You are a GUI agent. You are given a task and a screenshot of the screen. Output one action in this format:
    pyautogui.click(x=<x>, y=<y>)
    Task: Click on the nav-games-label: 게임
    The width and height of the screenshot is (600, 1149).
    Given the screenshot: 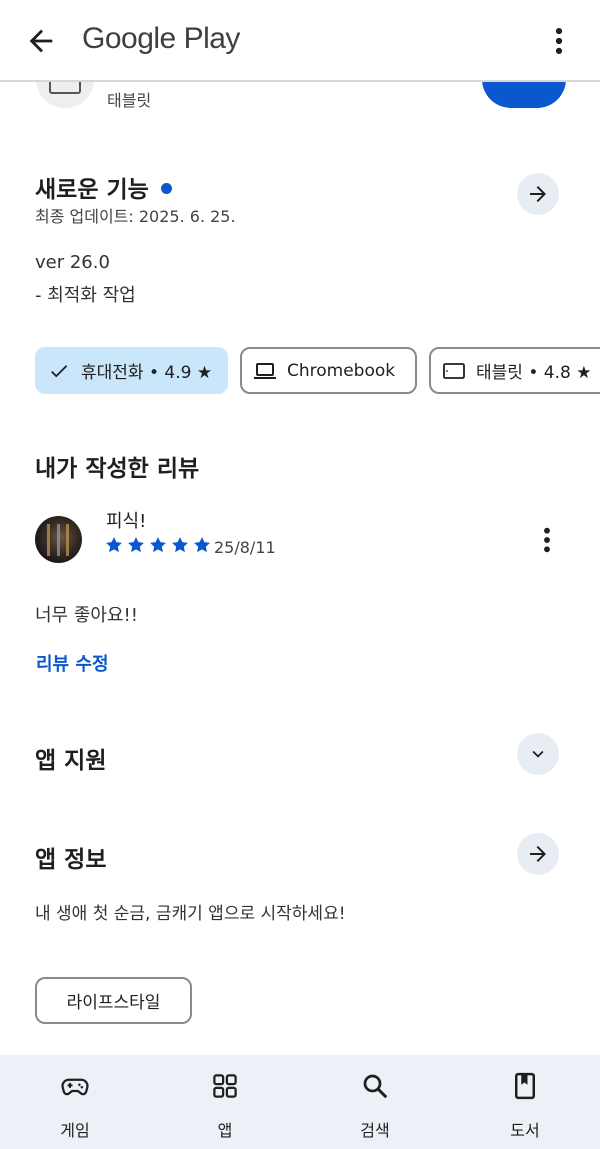 What is the action you would take?
    pyautogui.click(x=75, y=1130)
    